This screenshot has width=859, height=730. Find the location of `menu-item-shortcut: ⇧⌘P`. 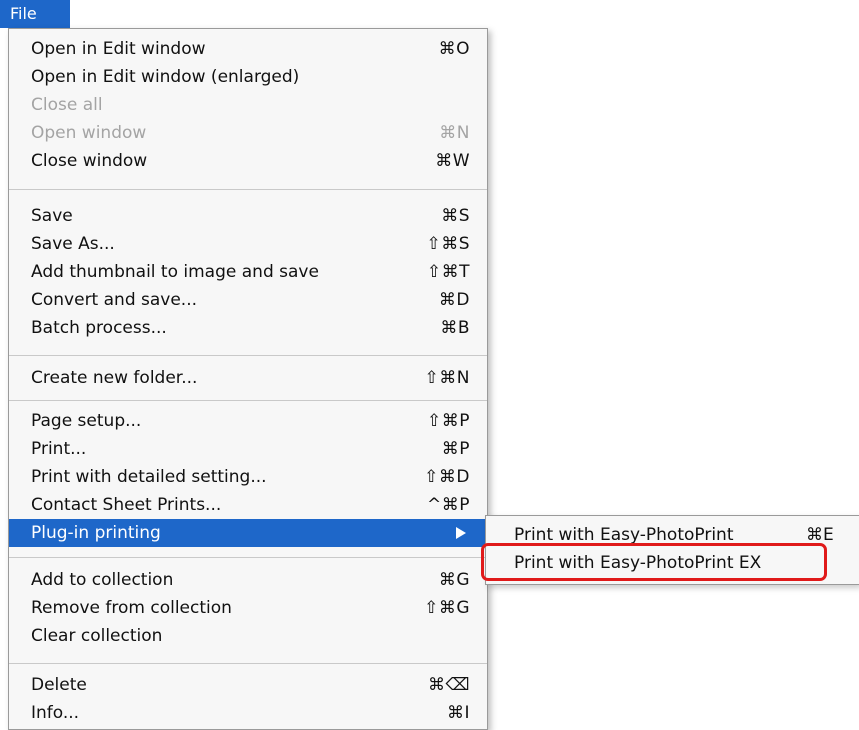

menu-item-shortcut: ⇧⌘P is located at coordinates (448, 421).